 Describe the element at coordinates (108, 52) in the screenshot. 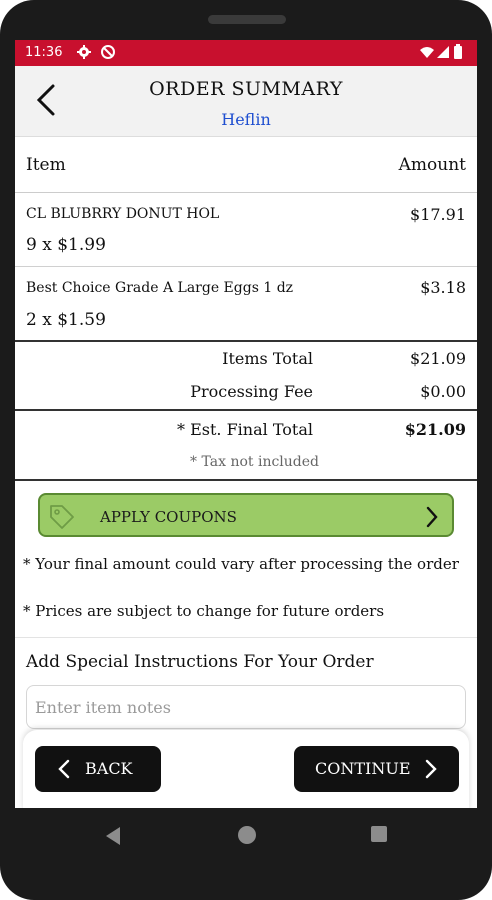

I see `do-not-disturb-icon` at that location.